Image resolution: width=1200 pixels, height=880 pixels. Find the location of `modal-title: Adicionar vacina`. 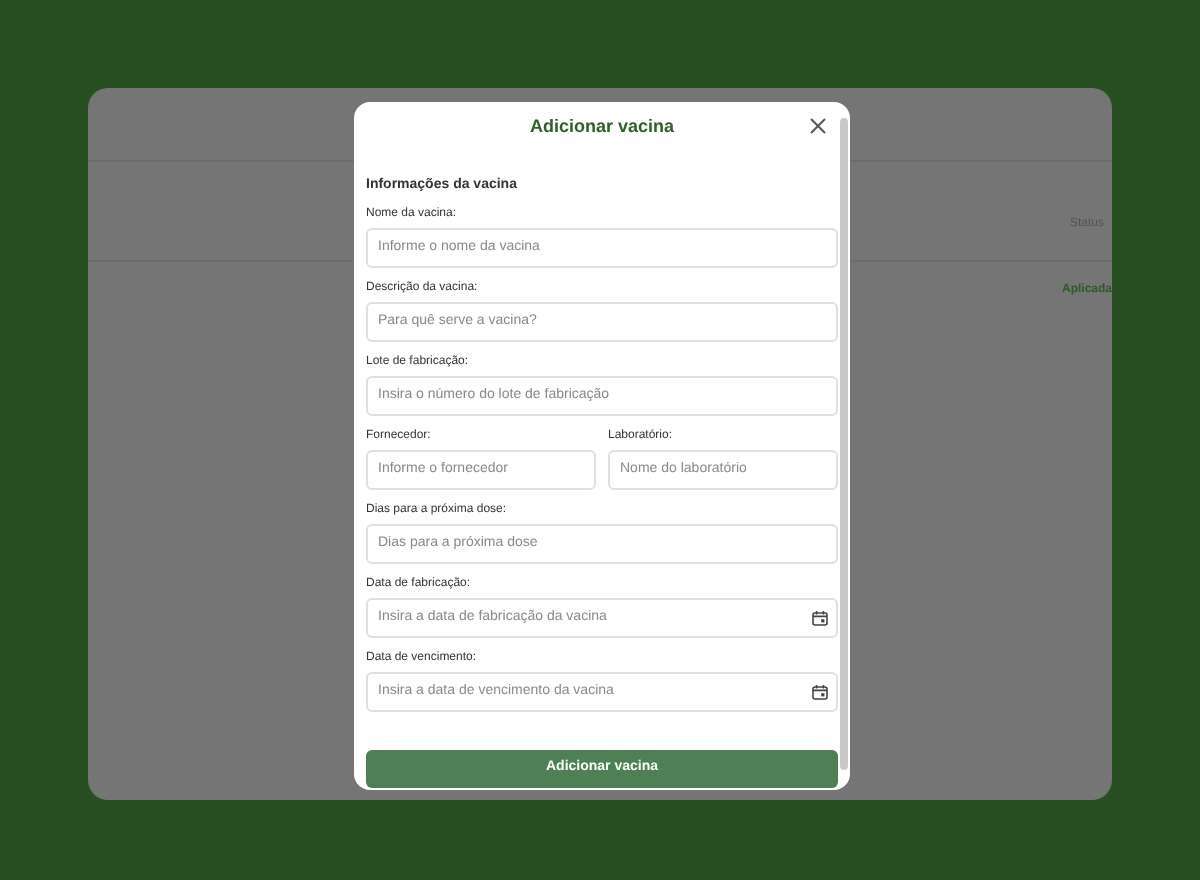

modal-title: Adicionar vacina is located at coordinates (602, 127).